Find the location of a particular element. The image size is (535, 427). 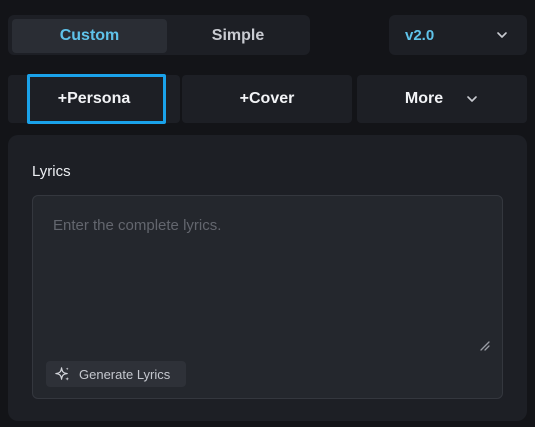

tab-custom: Custom is located at coordinates (89, 36).